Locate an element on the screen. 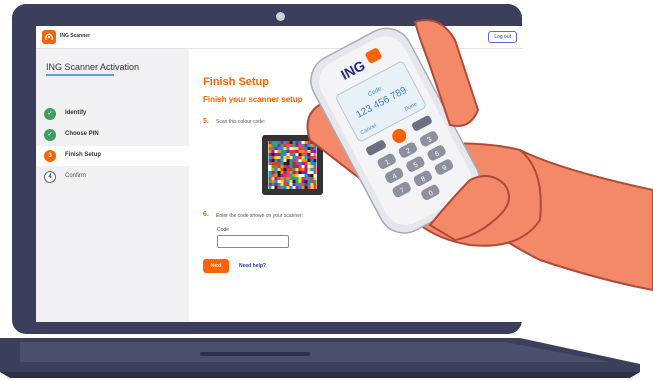 The image size is (653, 380). logout-button: Log out is located at coordinates (502, 37).